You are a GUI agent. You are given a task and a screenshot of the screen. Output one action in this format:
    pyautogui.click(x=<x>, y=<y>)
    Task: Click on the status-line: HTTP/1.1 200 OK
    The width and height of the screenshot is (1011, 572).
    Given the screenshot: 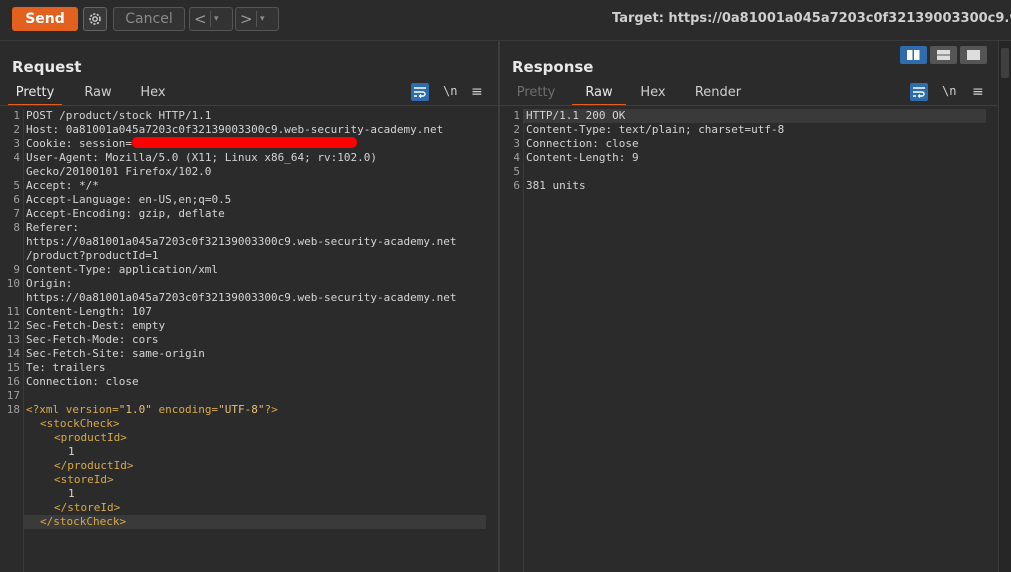 What is the action you would take?
    pyautogui.click(x=576, y=115)
    